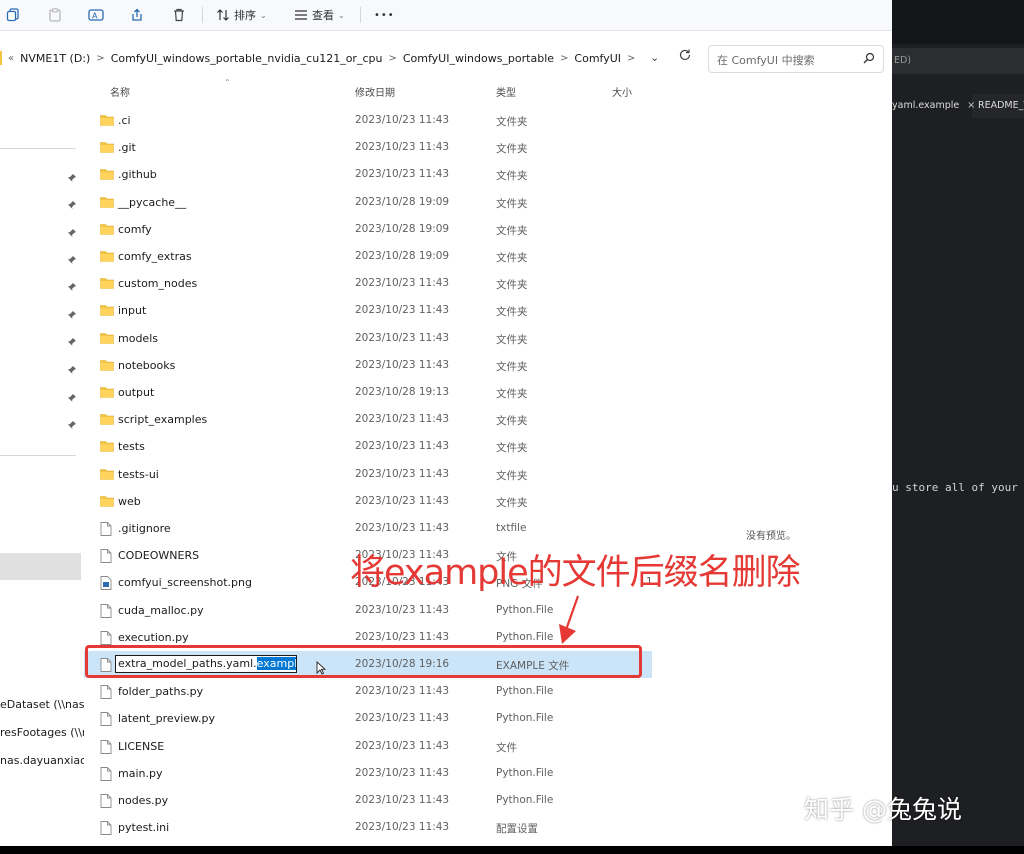 This screenshot has height=854, width=1024. What do you see at coordinates (597, 58) in the screenshot?
I see `breadcrumb-comfyui: ComfyUI` at bounding box center [597, 58].